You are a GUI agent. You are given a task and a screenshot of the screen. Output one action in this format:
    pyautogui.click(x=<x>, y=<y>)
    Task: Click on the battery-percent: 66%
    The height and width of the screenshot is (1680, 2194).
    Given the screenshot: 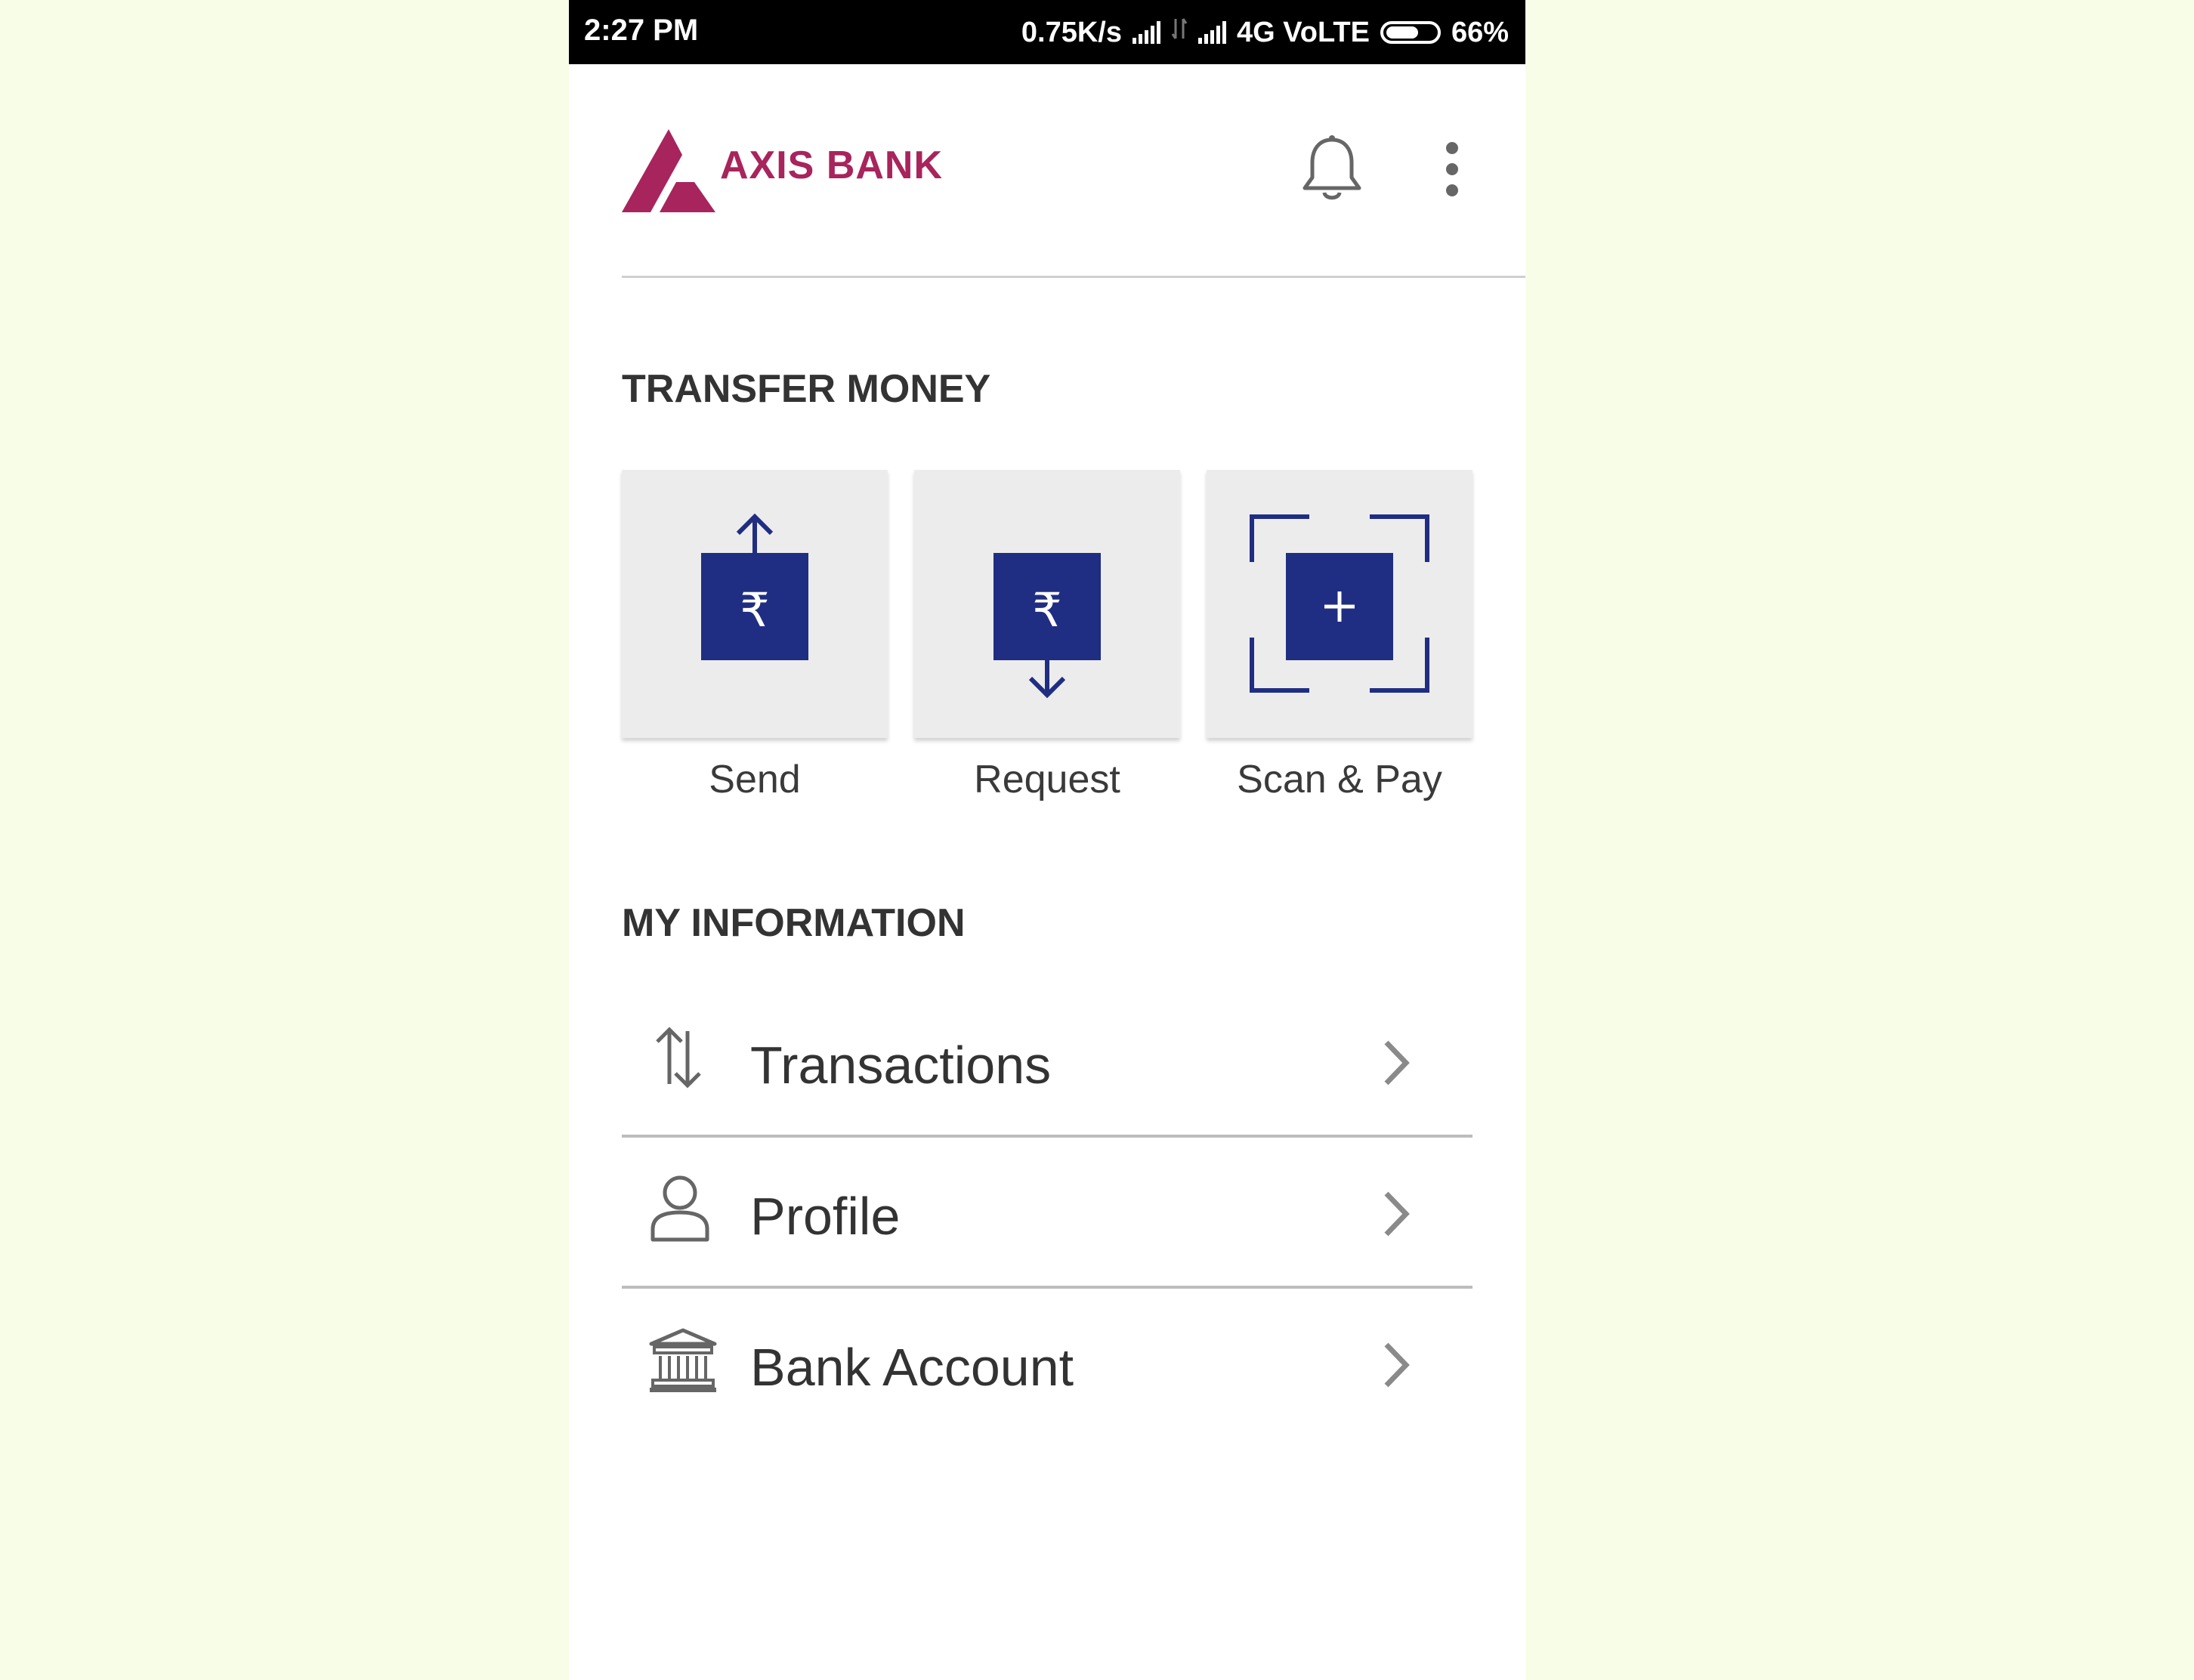 What is the action you would take?
    pyautogui.click(x=1480, y=32)
    